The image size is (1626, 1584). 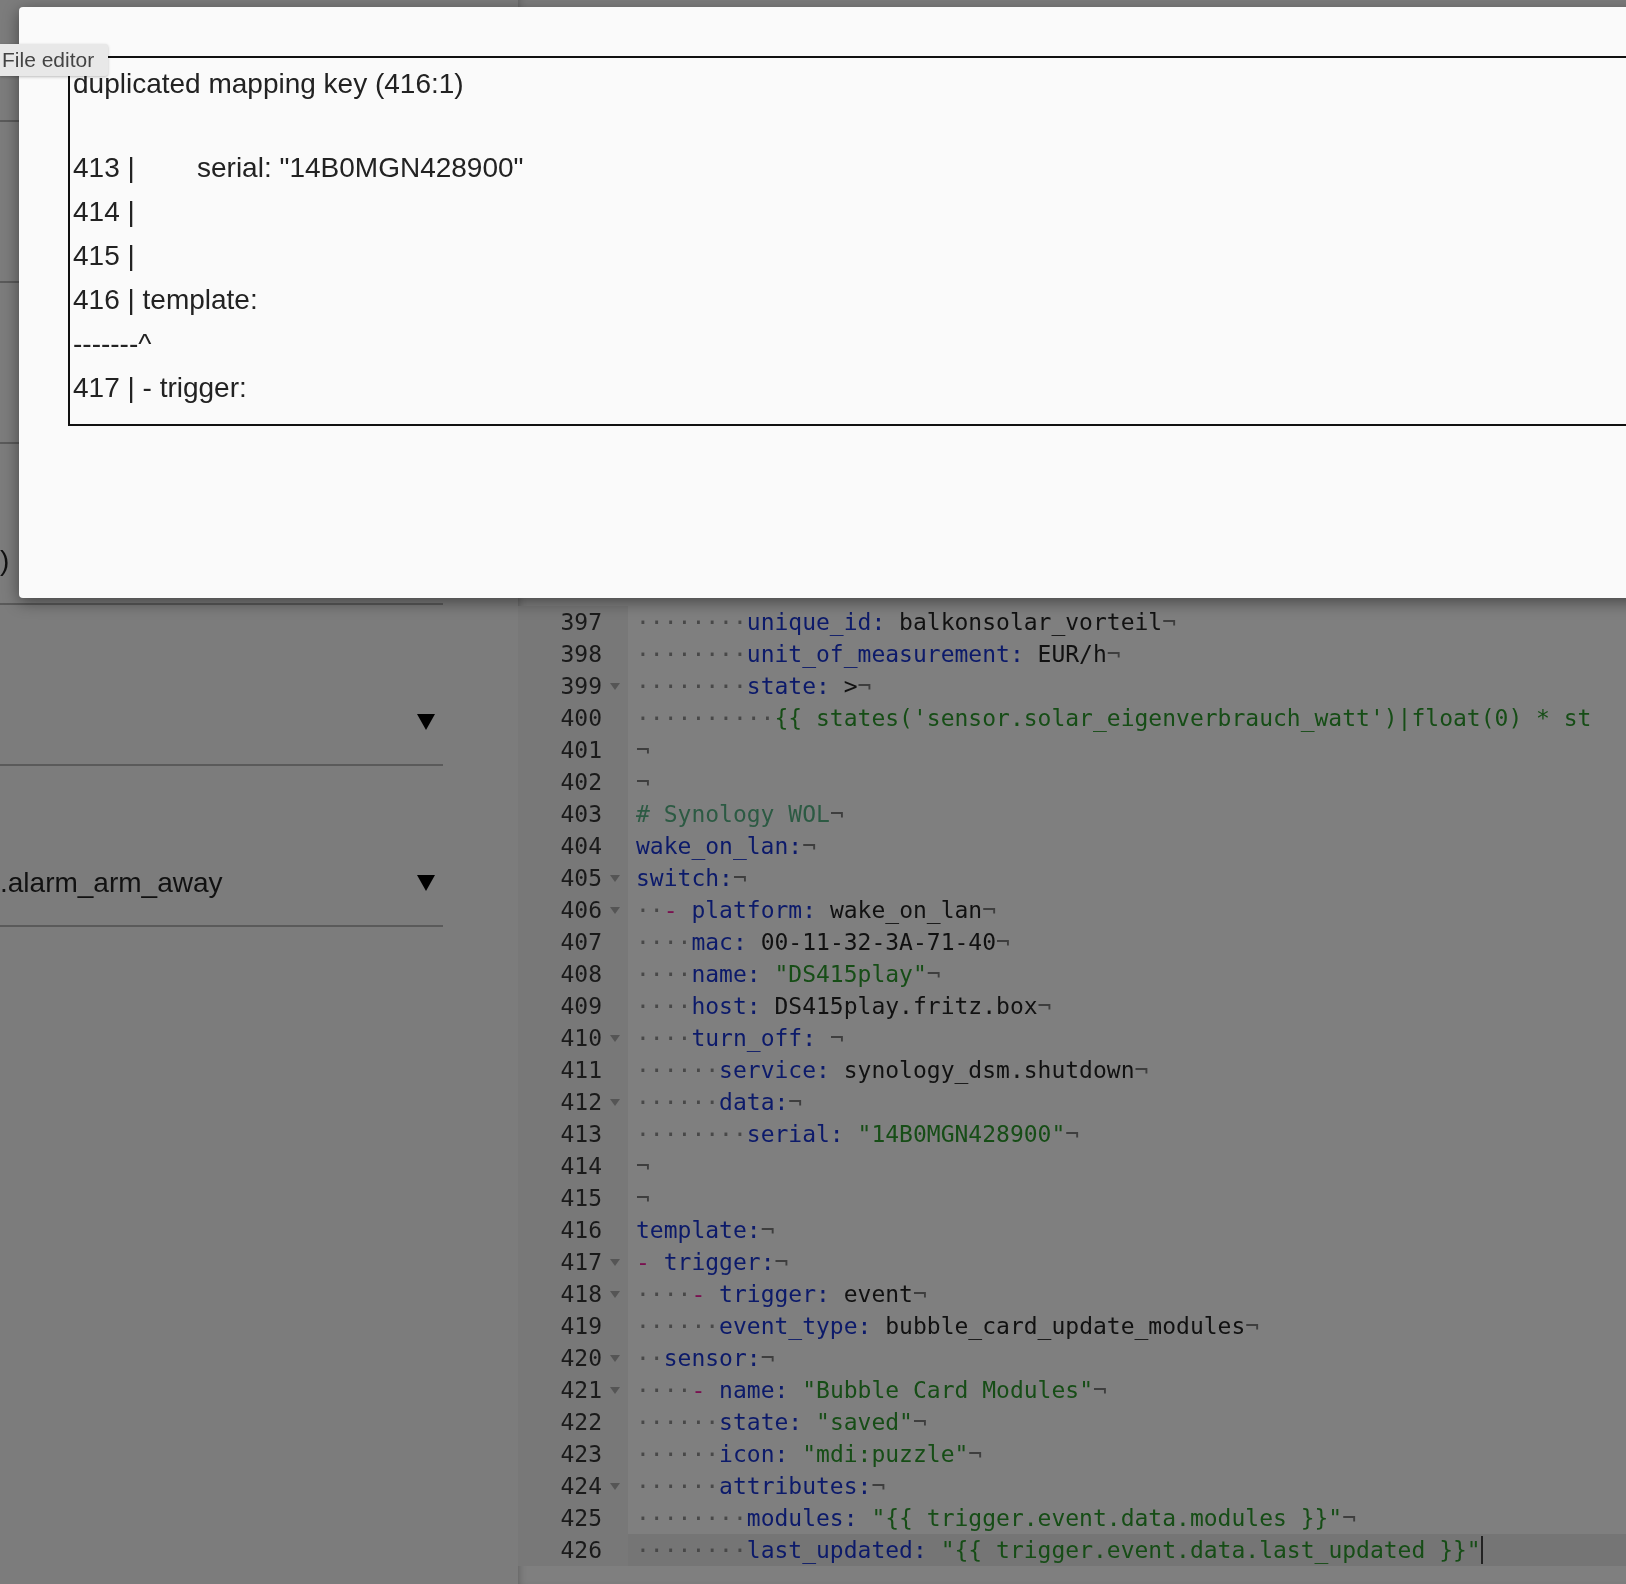 I want to click on tooltip: File editor, so click(x=54, y=60).